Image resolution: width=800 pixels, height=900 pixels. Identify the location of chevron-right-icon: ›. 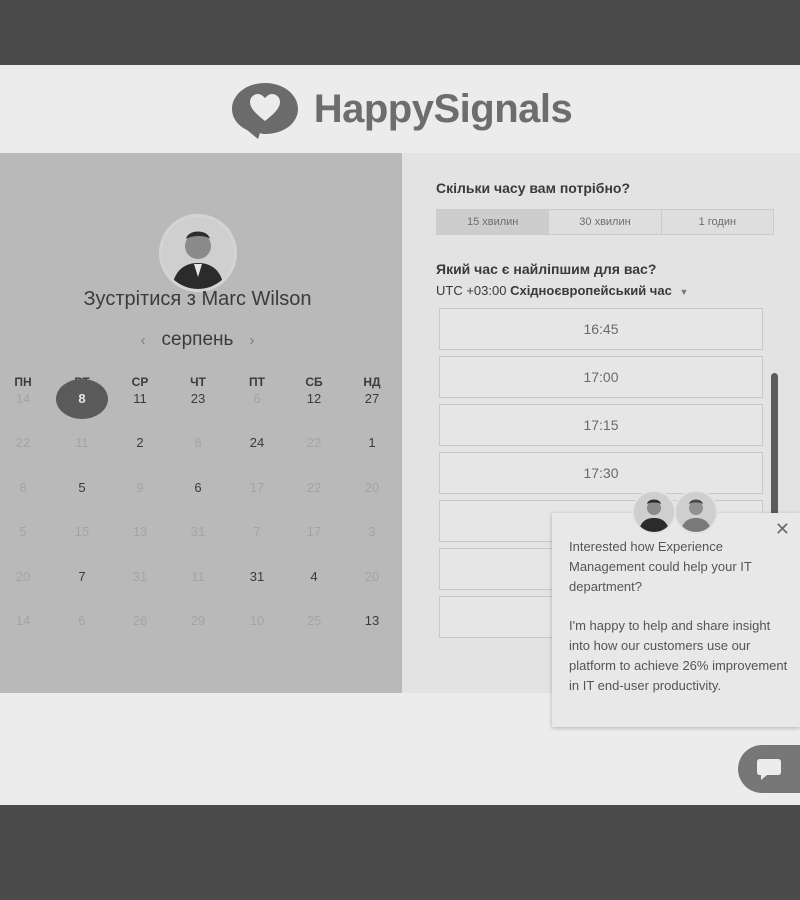
(251, 340).